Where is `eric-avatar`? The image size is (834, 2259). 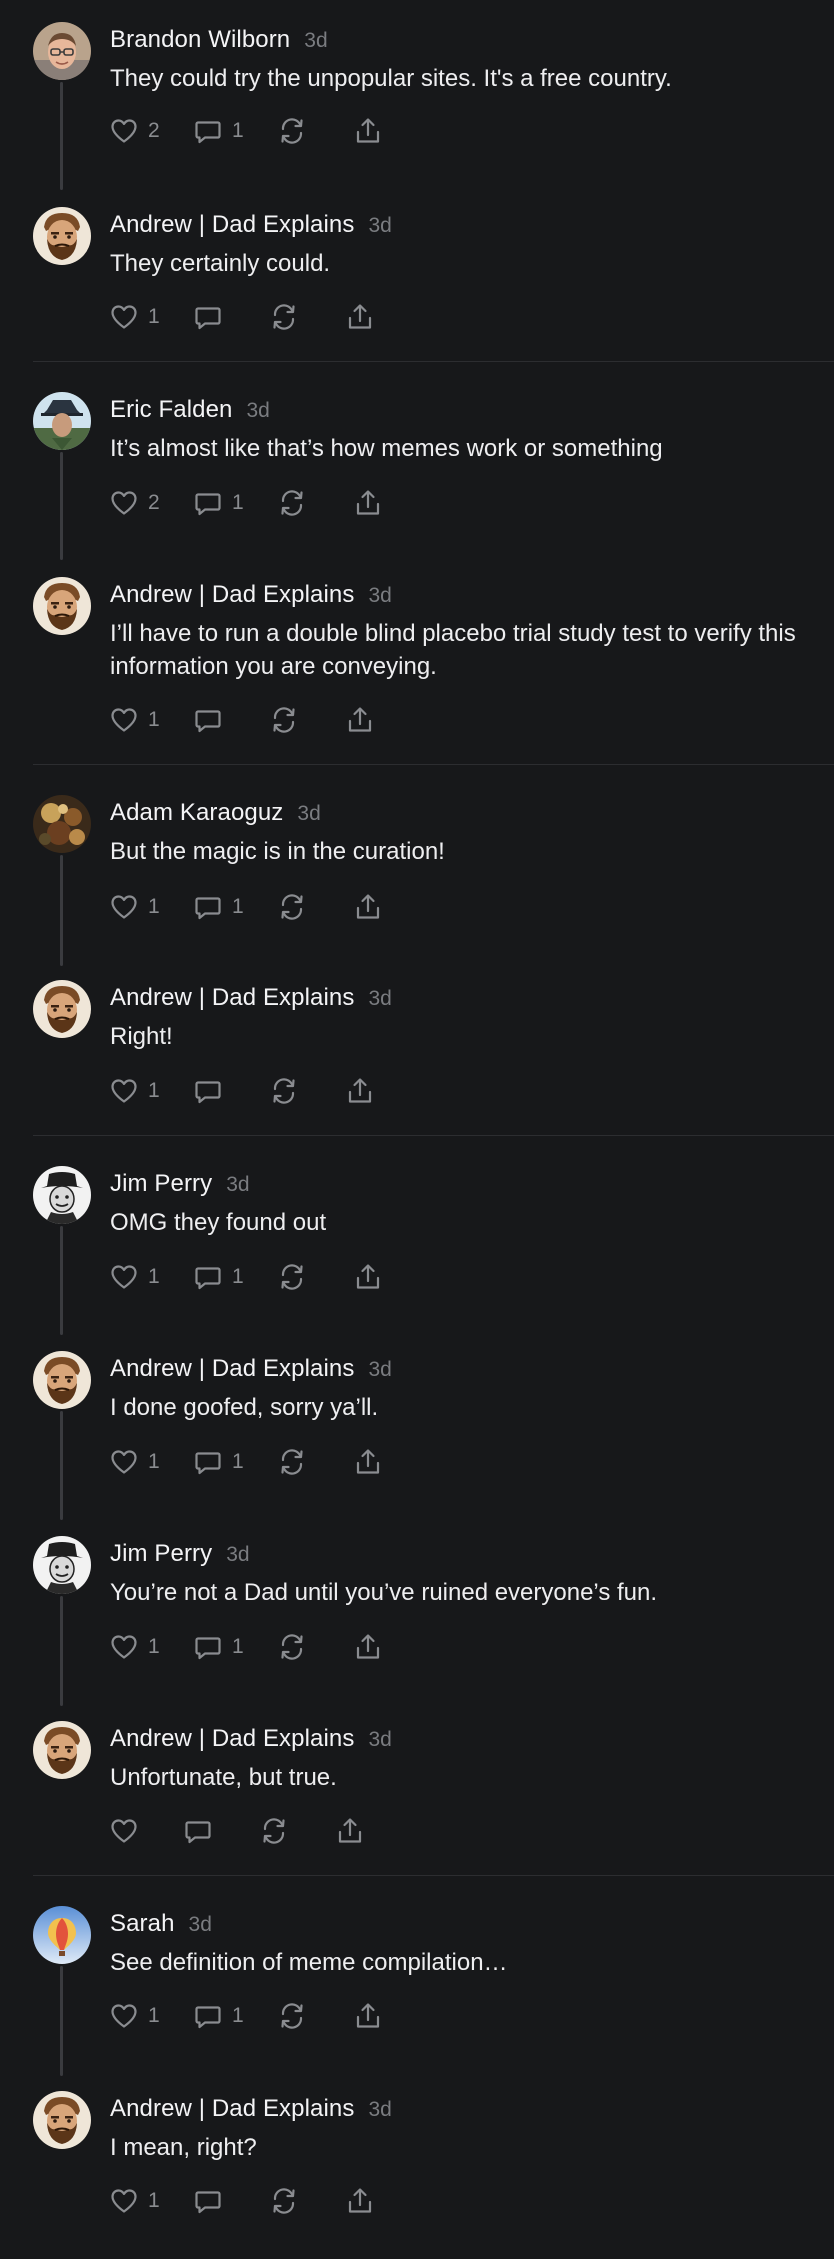
eric-avatar is located at coordinates (62, 421).